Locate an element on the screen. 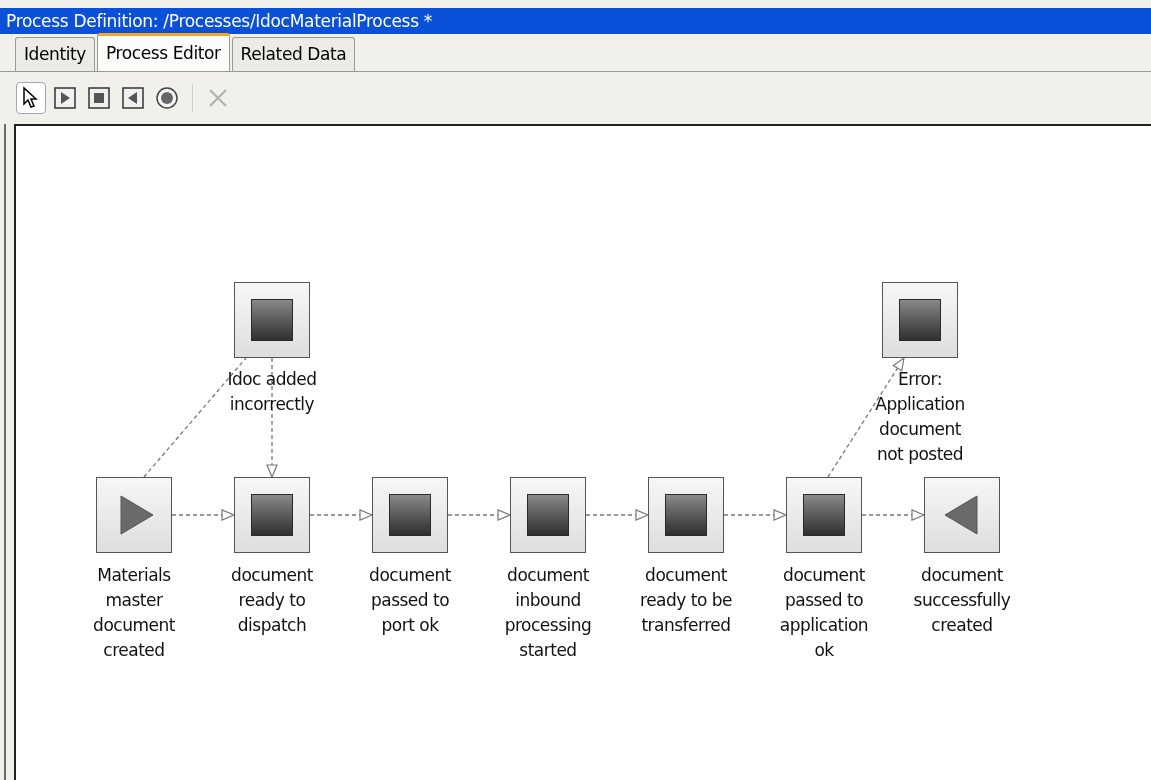 Image resolution: width=1151 pixels, height=780 pixels. reverse-icon is located at coordinates (133, 98).